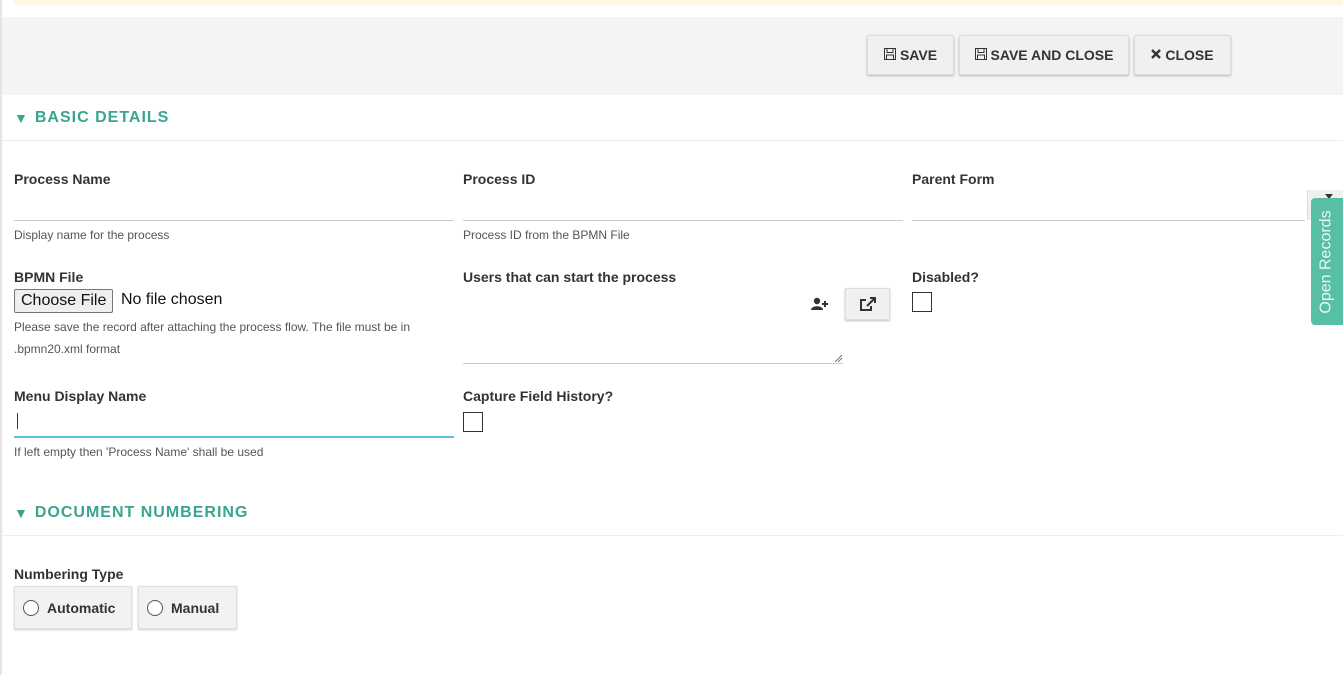 This screenshot has width=1343, height=675. What do you see at coordinates (473, 422) in the screenshot?
I see `capture-history-checkbox` at bounding box center [473, 422].